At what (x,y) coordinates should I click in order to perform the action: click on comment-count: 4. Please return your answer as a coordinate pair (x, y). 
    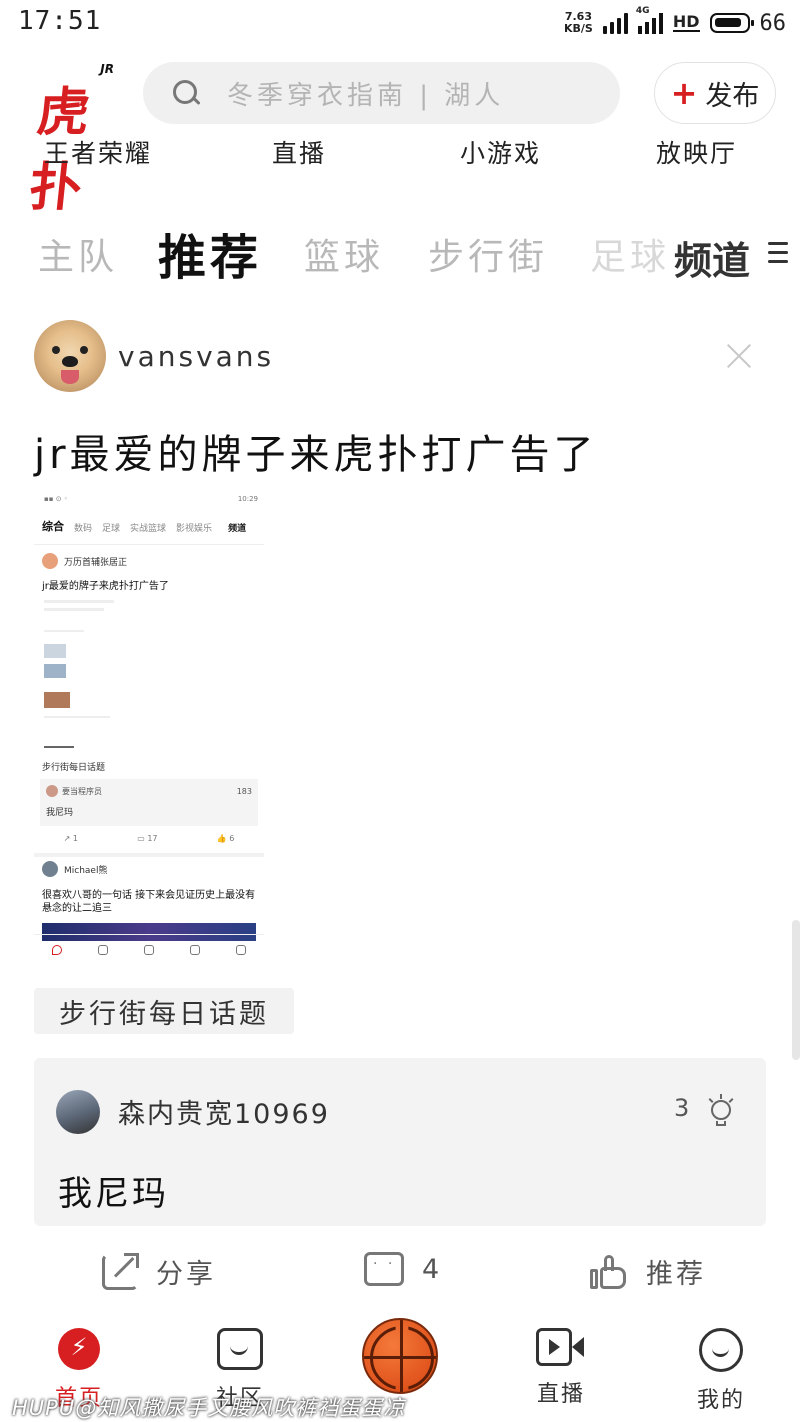
    Looking at the image, I should click on (432, 1269).